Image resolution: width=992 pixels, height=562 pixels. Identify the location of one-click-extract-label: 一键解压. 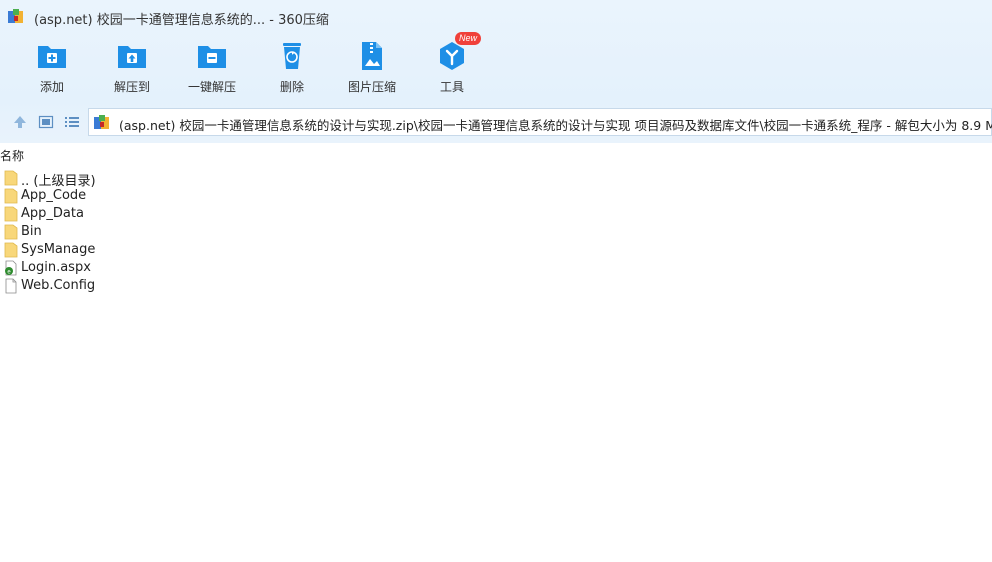
(211, 87).